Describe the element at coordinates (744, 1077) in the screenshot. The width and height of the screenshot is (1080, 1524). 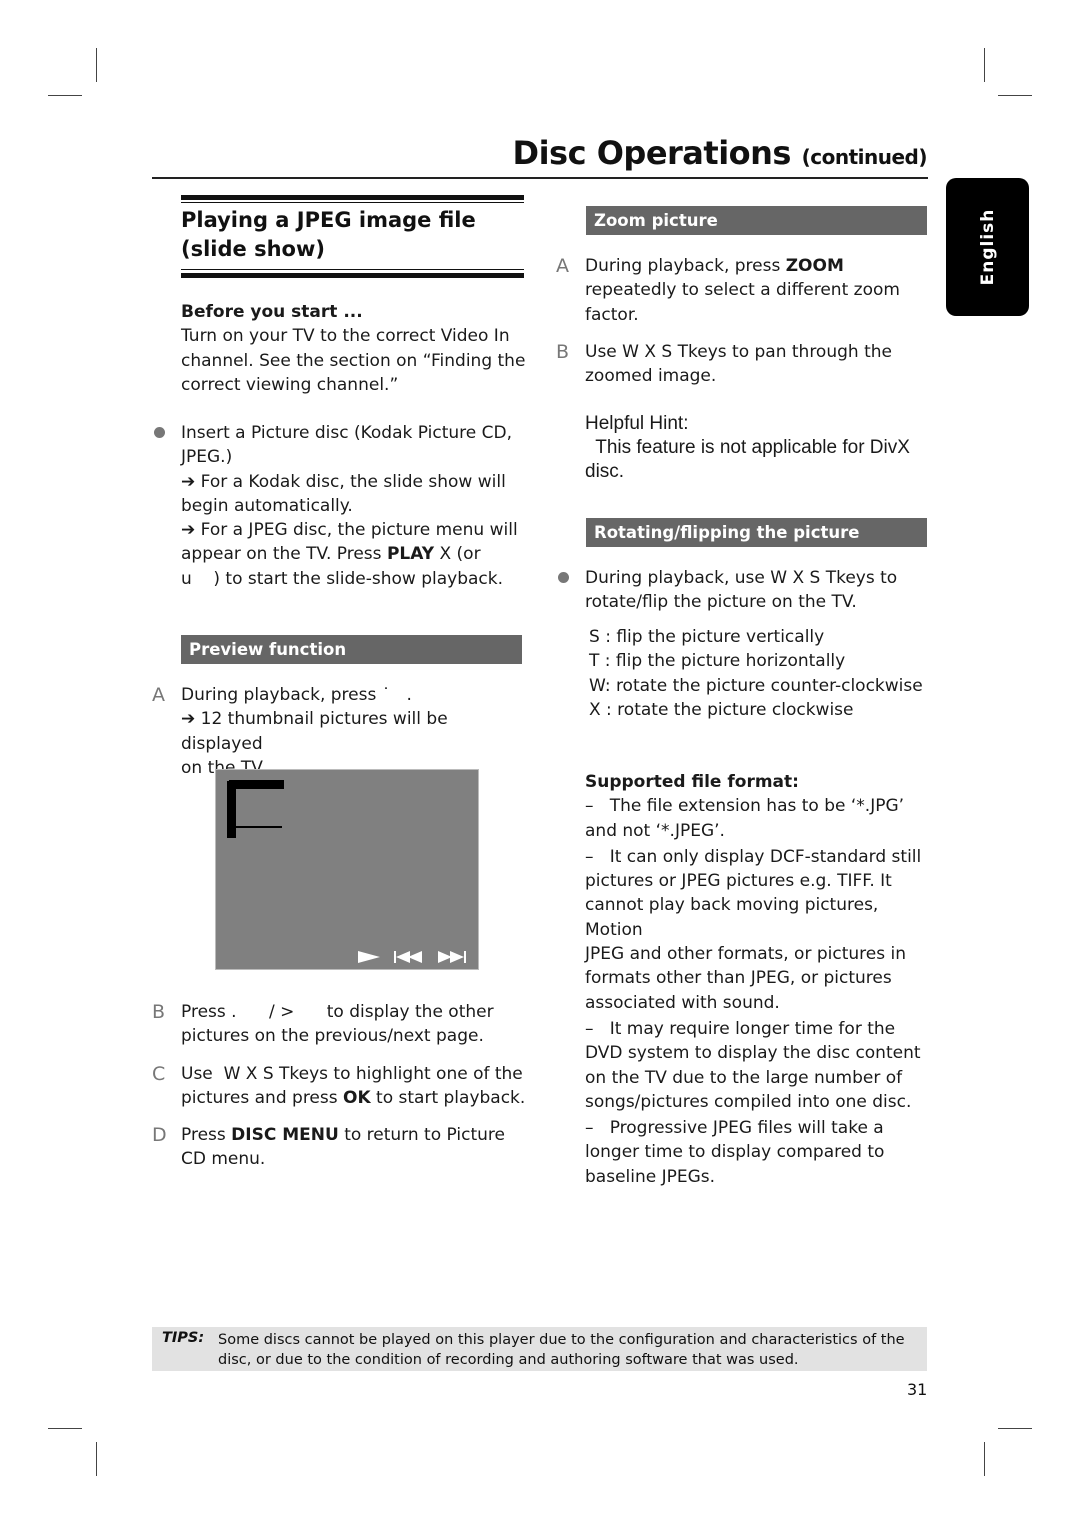
I see `format-line: on the TV due to the large number of` at that location.